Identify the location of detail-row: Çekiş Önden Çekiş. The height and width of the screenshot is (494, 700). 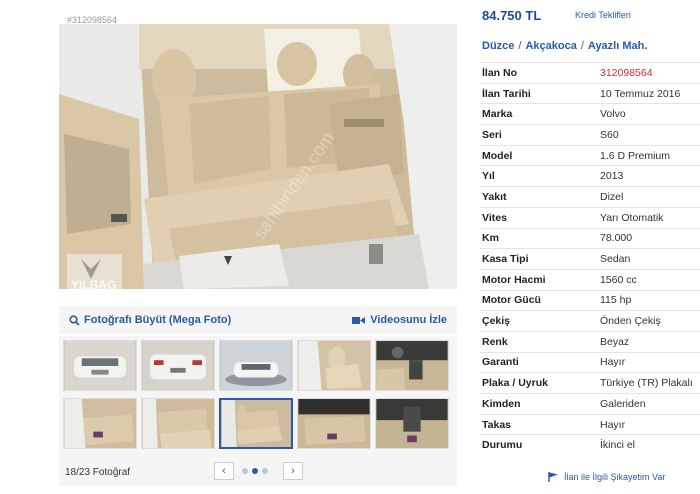
(590, 320).